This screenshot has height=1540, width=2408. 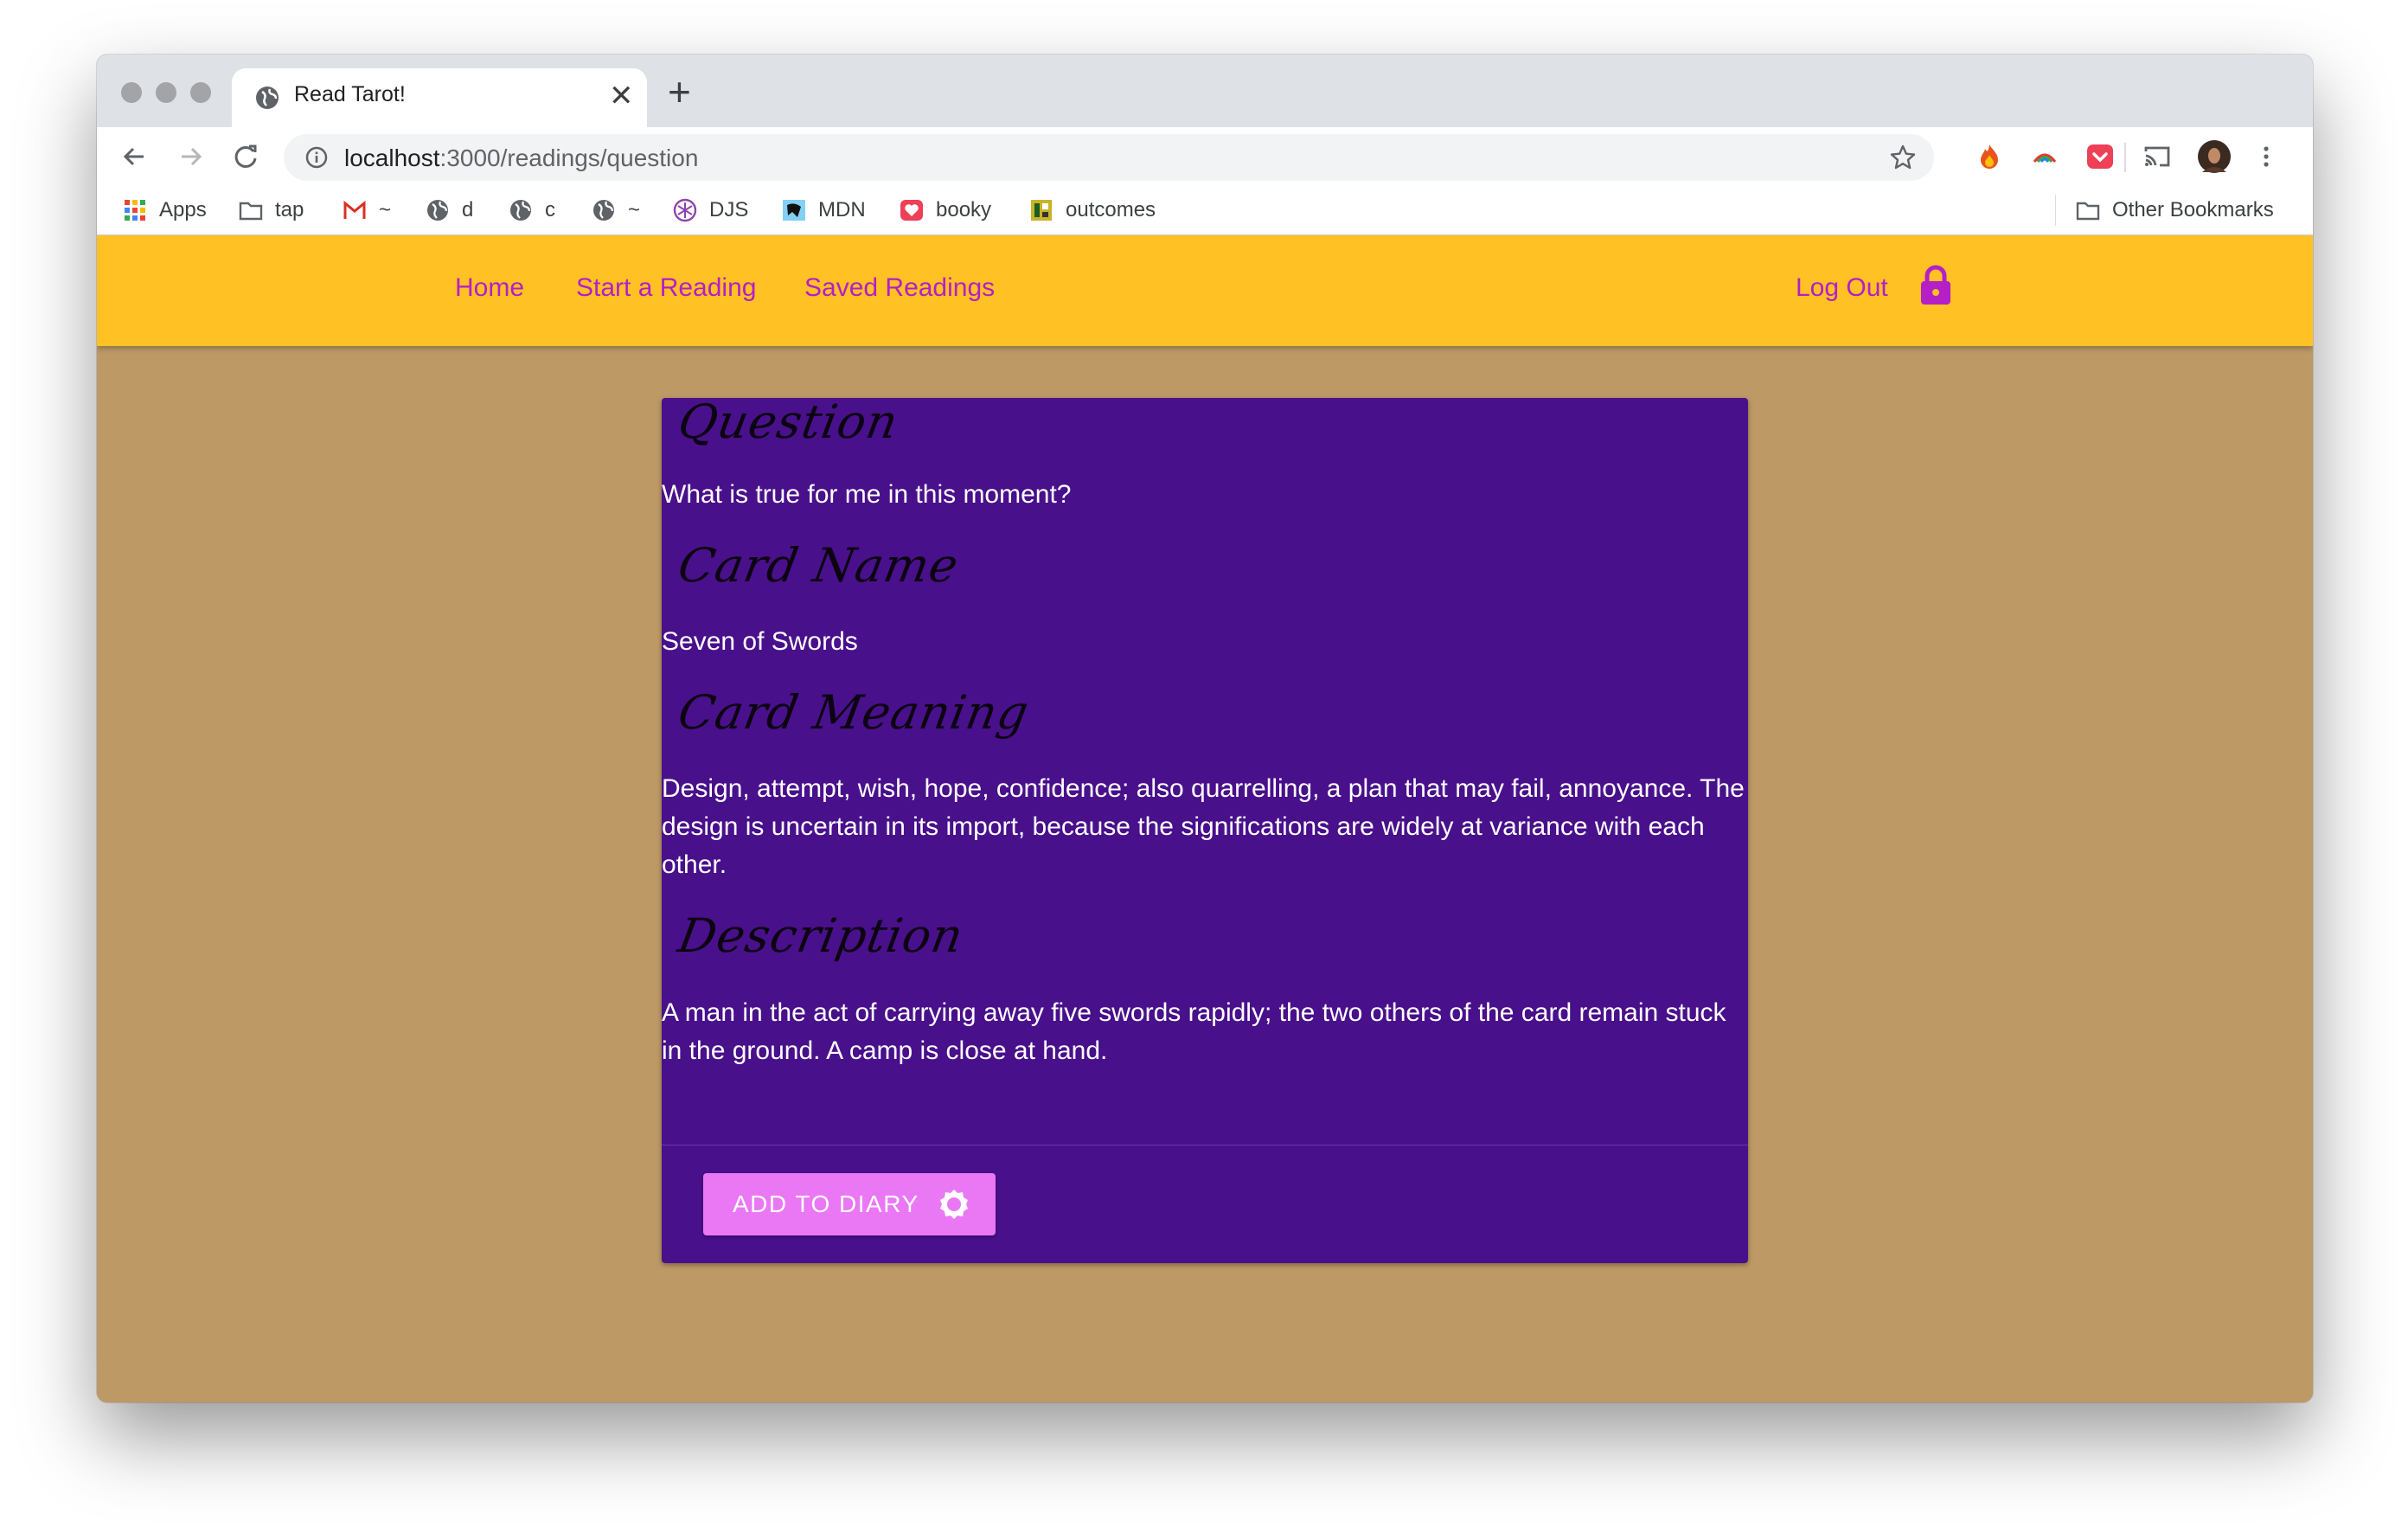 What do you see at coordinates (166, 92) in the screenshot?
I see `window-minimize-button` at bounding box center [166, 92].